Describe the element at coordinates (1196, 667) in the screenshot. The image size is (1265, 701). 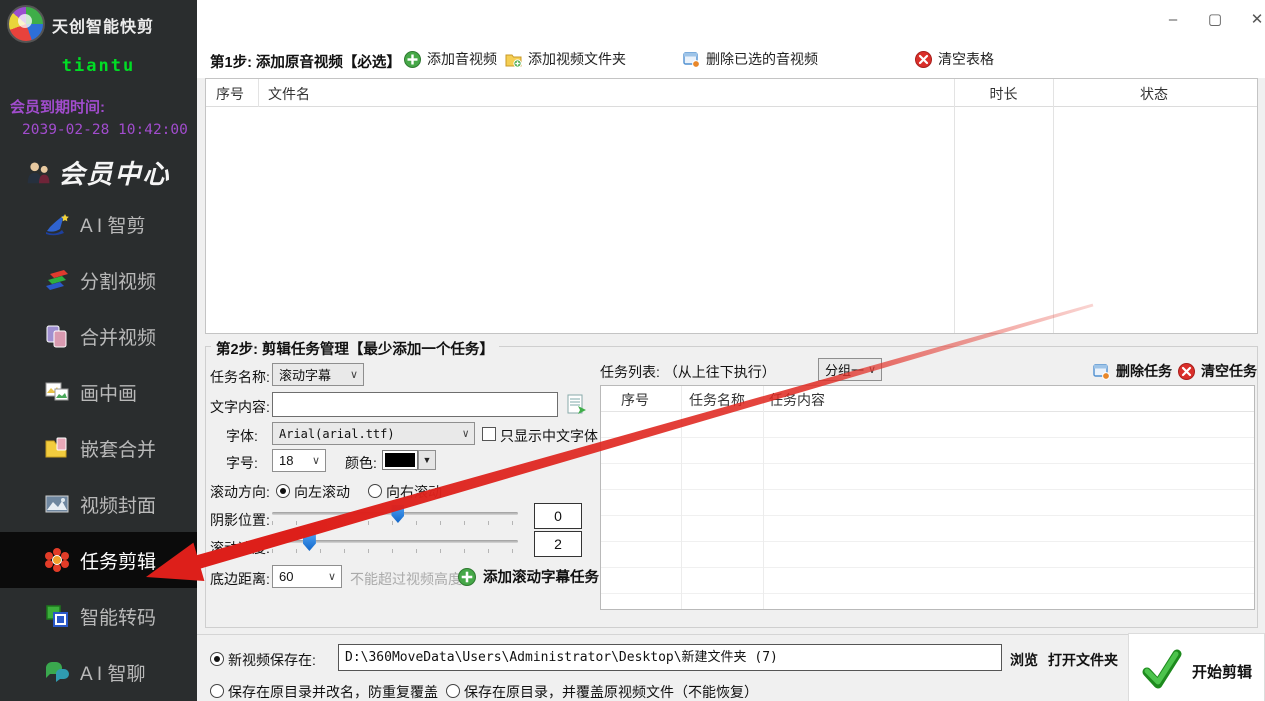
I see `start-edit-button: 开始剪辑` at that location.